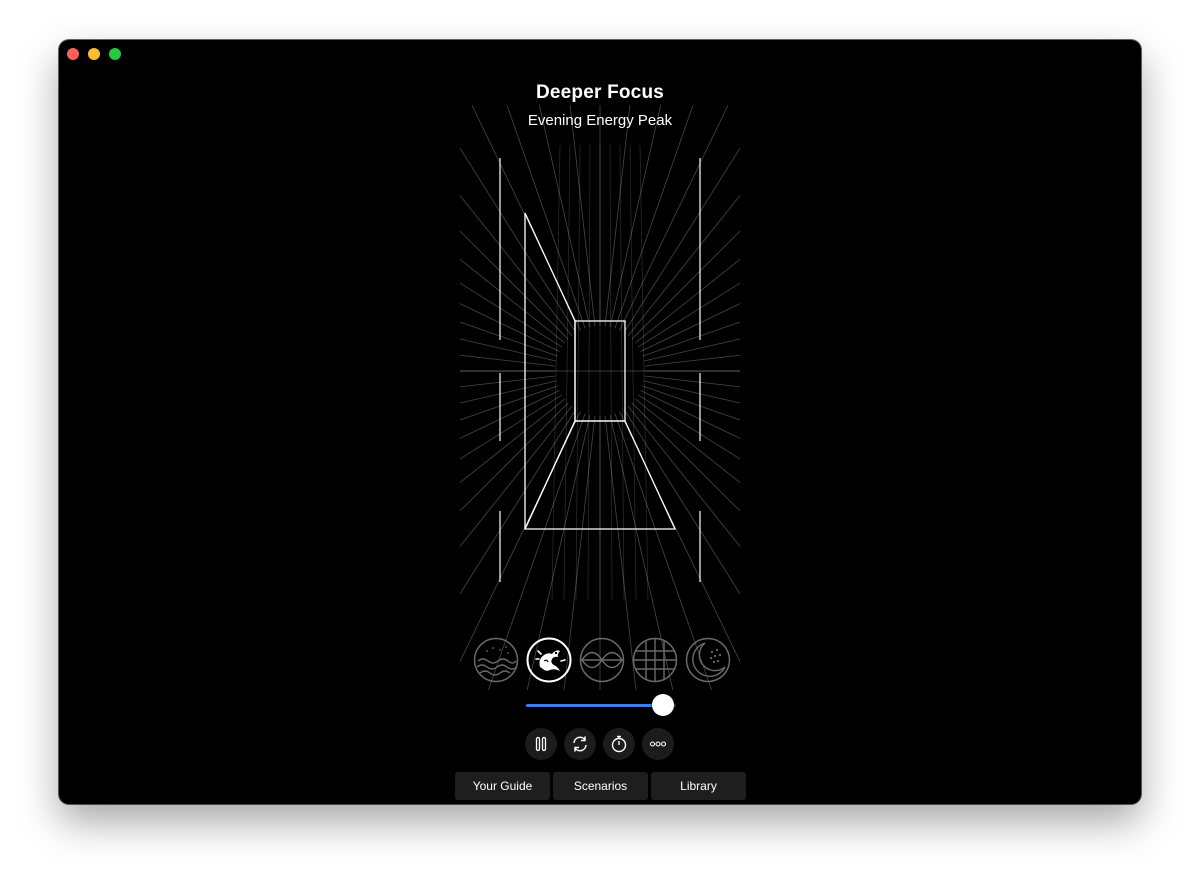  What do you see at coordinates (594, 705) in the screenshot?
I see `volume-slider-fill` at bounding box center [594, 705].